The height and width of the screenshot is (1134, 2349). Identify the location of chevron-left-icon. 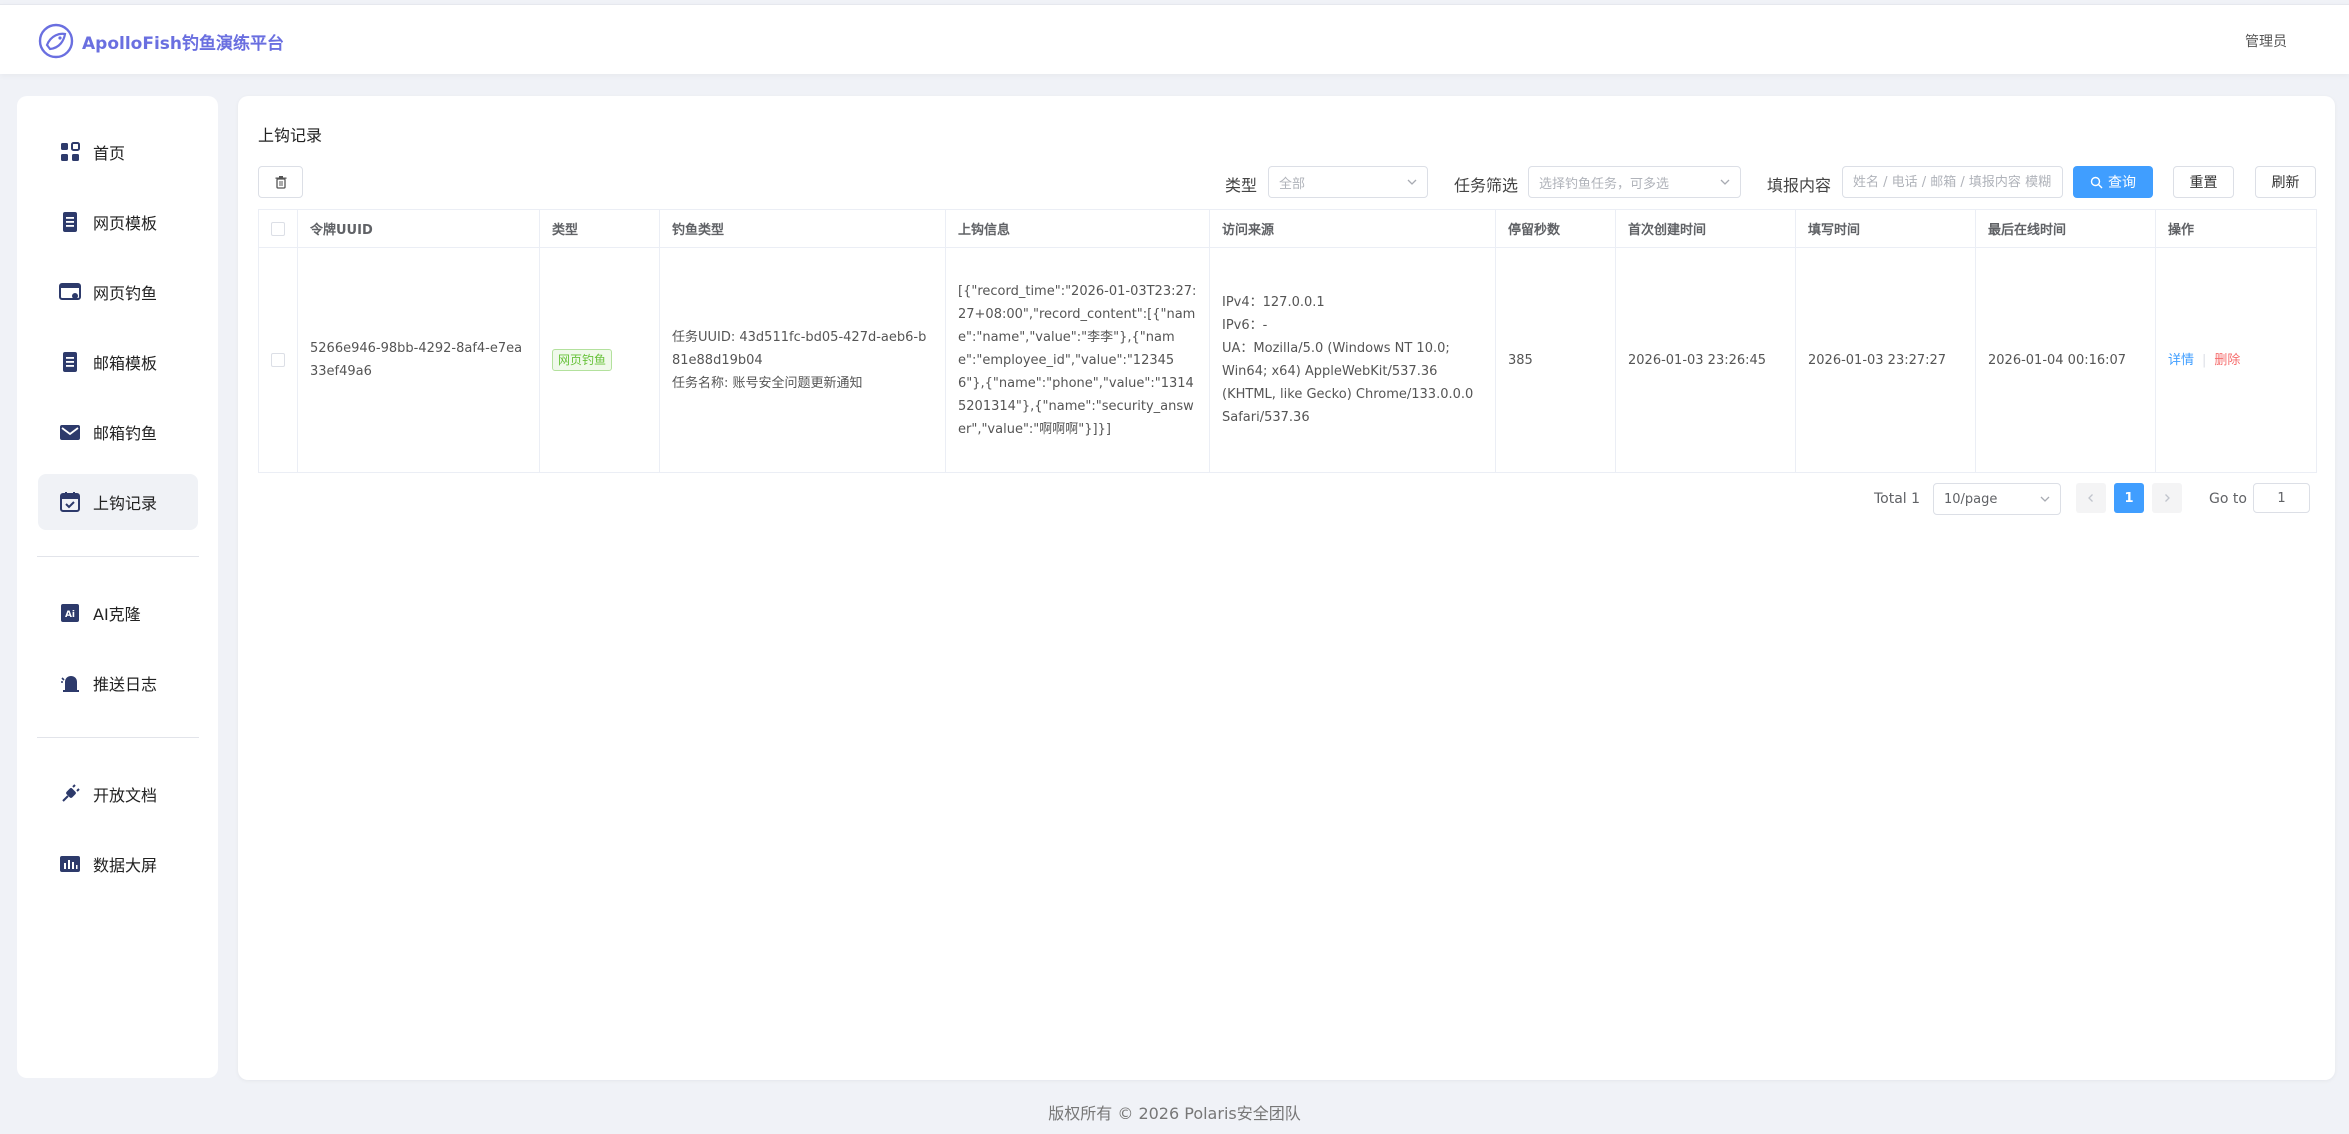
(2090, 498).